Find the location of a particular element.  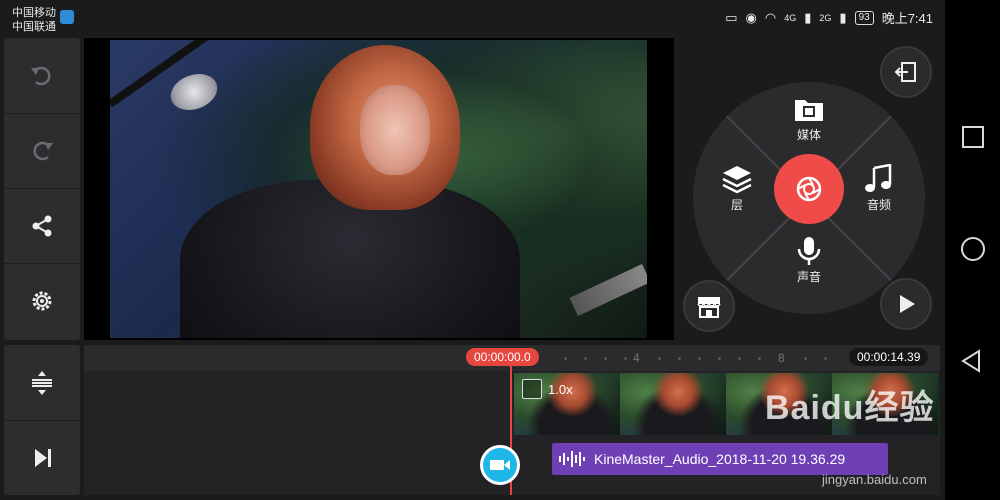

clip-speed-label: 1.0x is located at coordinates (560, 389).